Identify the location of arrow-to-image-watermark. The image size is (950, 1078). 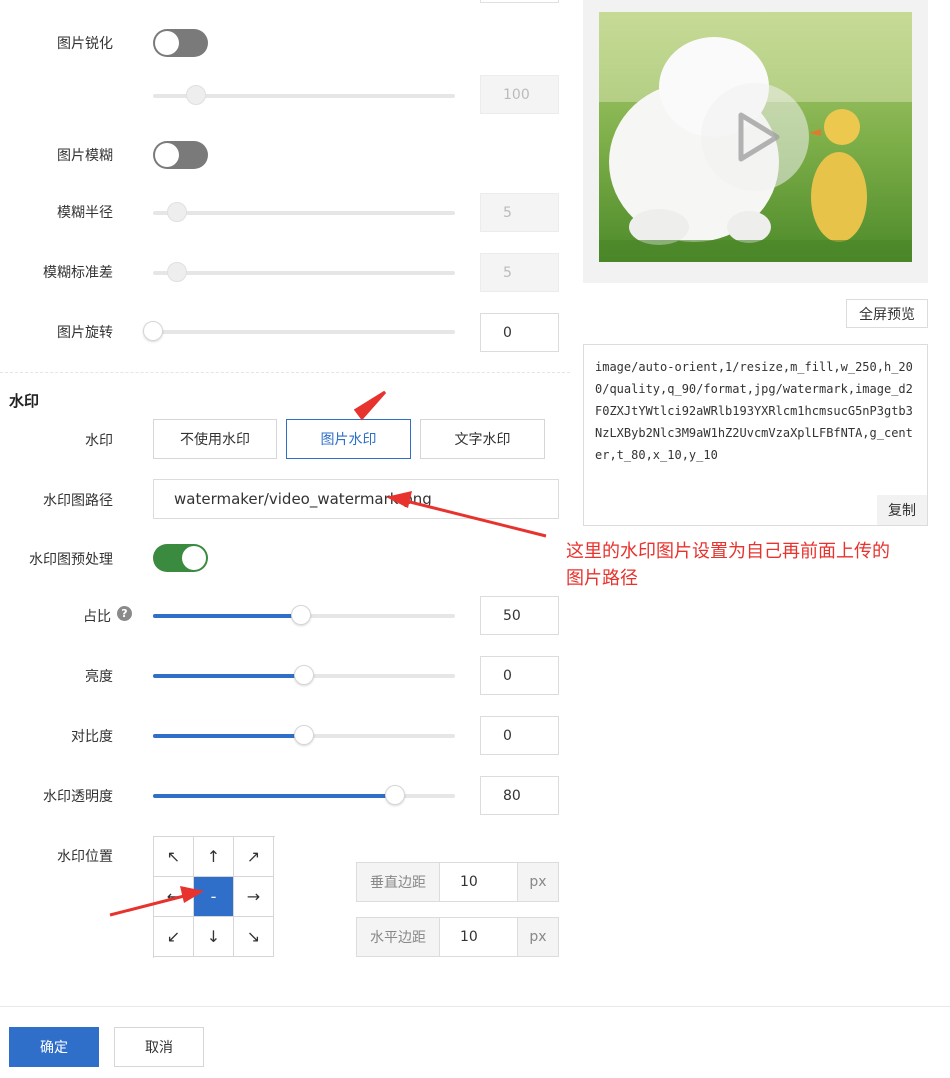
(370, 405).